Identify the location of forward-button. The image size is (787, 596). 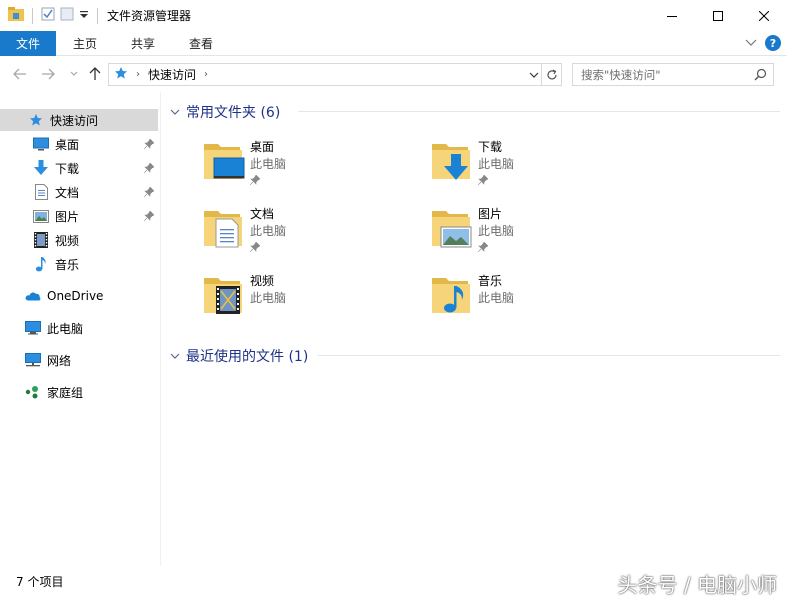
(48, 74).